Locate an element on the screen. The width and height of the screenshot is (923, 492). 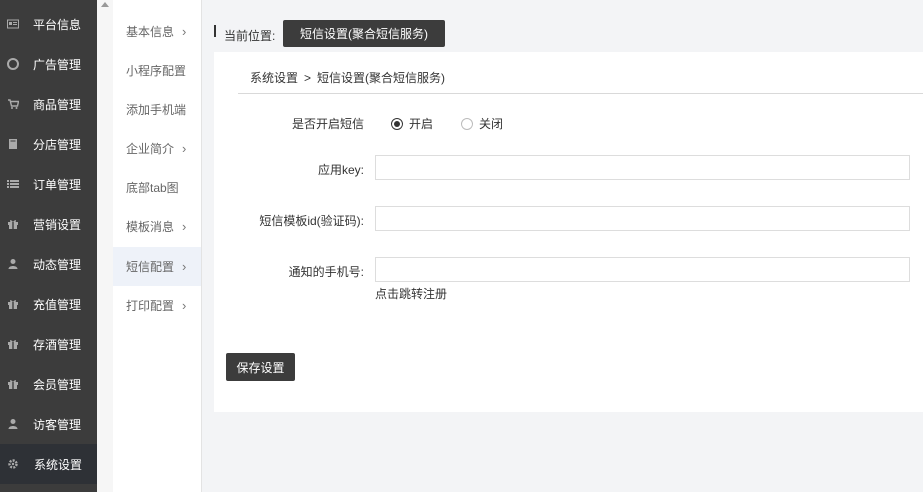
sidebar-item-members: 会员管理 is located at coordinates (48, 384).